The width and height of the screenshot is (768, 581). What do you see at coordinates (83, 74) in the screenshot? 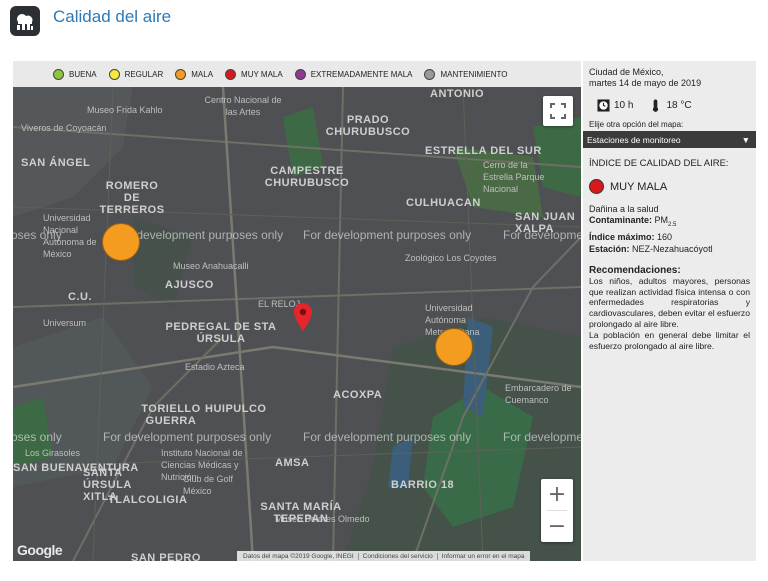
I see `legend-label: BUENA` at bounding box center [83, 74].